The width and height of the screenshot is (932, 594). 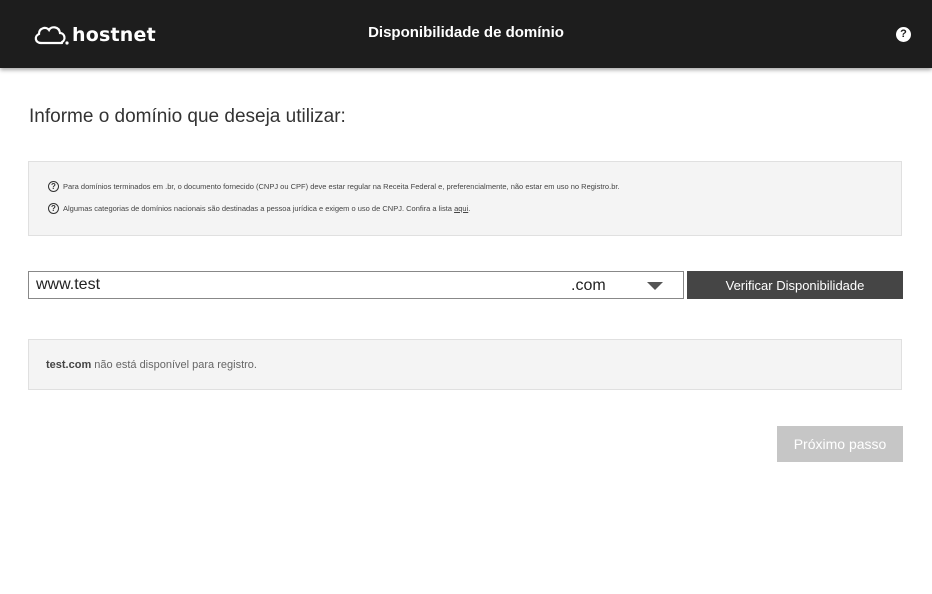 I want to click on next-step-button: Próximo passo, so click(x=840, y=444).